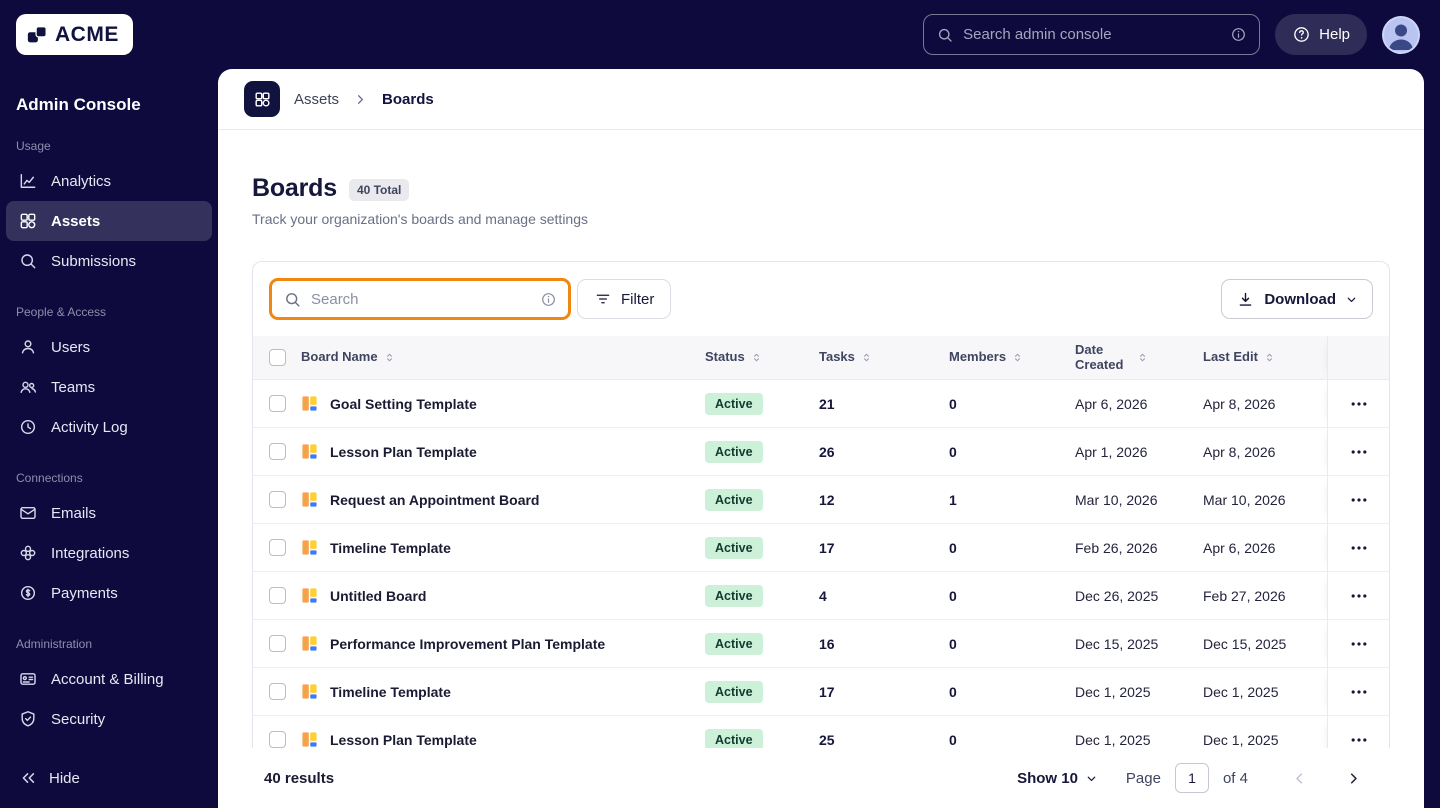 This screenshot has height=808, width=1440. I want to click on logo-text: ACME, so click(87, 34).